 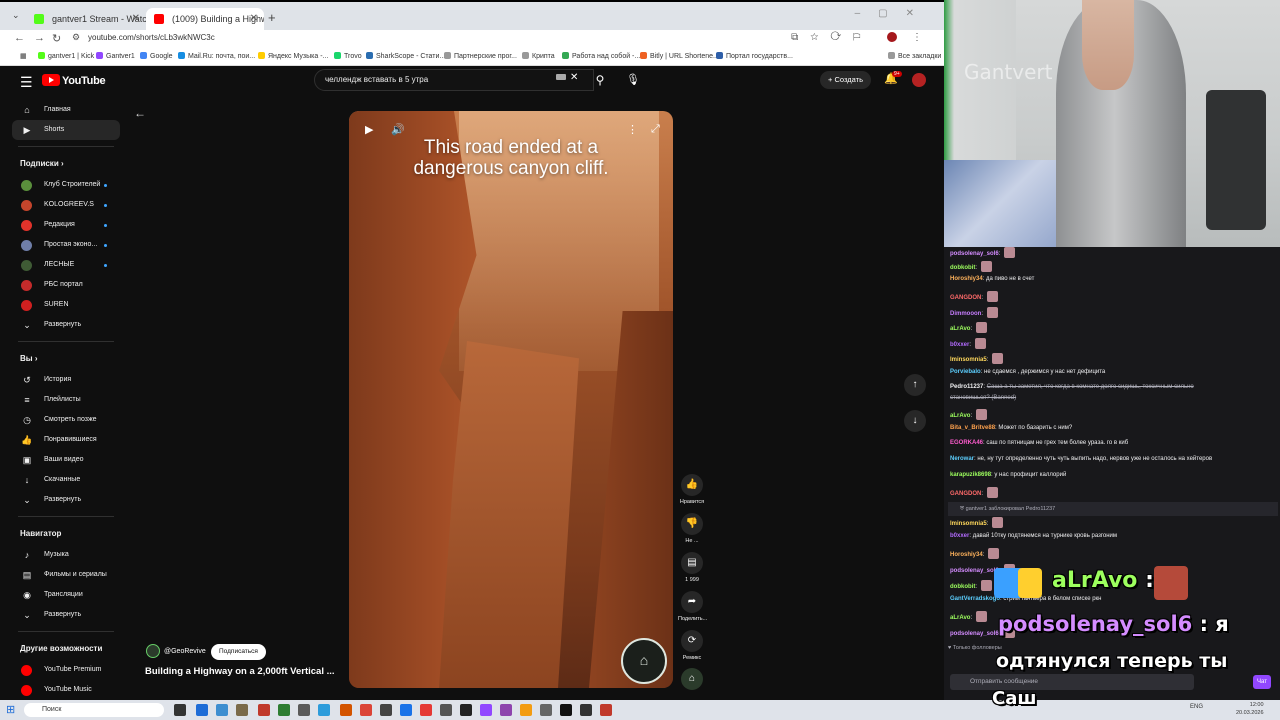 I want to click on sidebar-item-navigator: ♪ Музыка, so click(x=66, y=555).